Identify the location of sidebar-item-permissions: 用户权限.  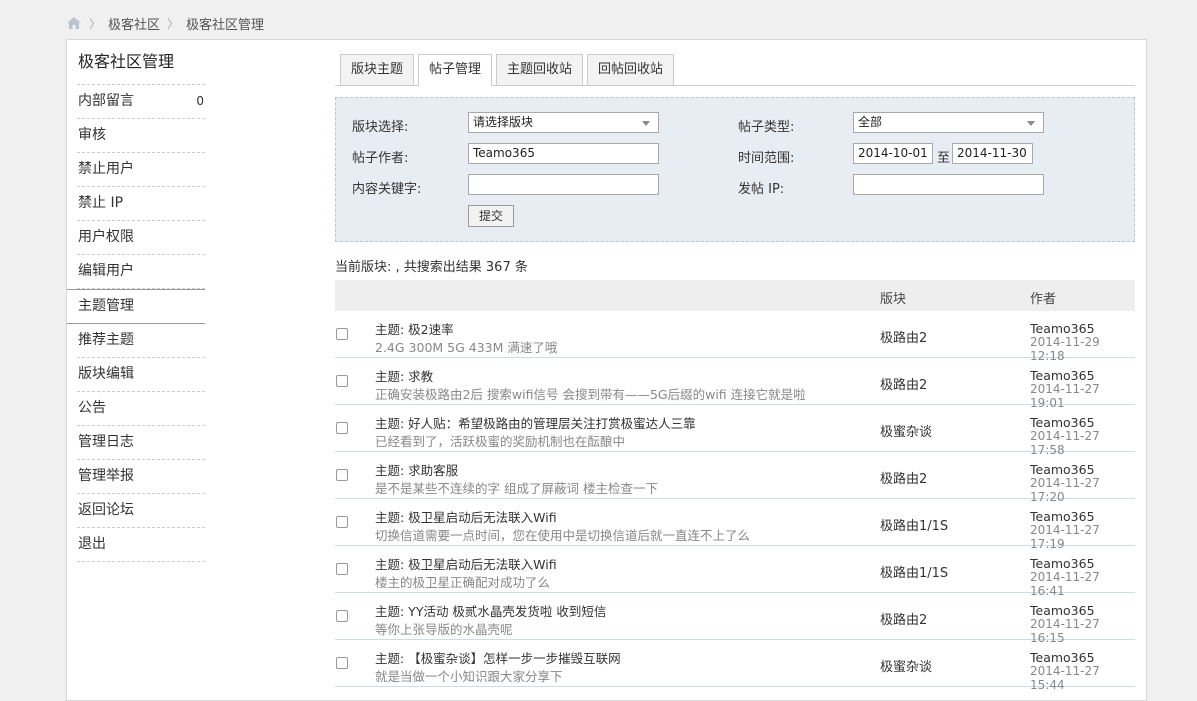
(141, 238).